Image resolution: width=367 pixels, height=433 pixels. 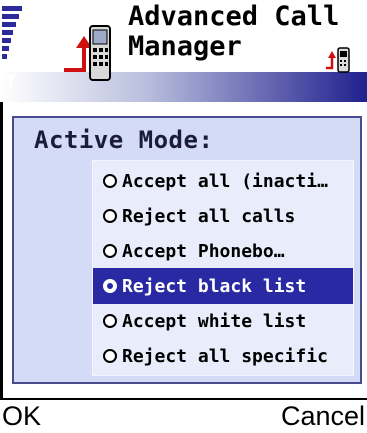 I want to click on option-label: Reject all calls, so click(x=209, y=216).